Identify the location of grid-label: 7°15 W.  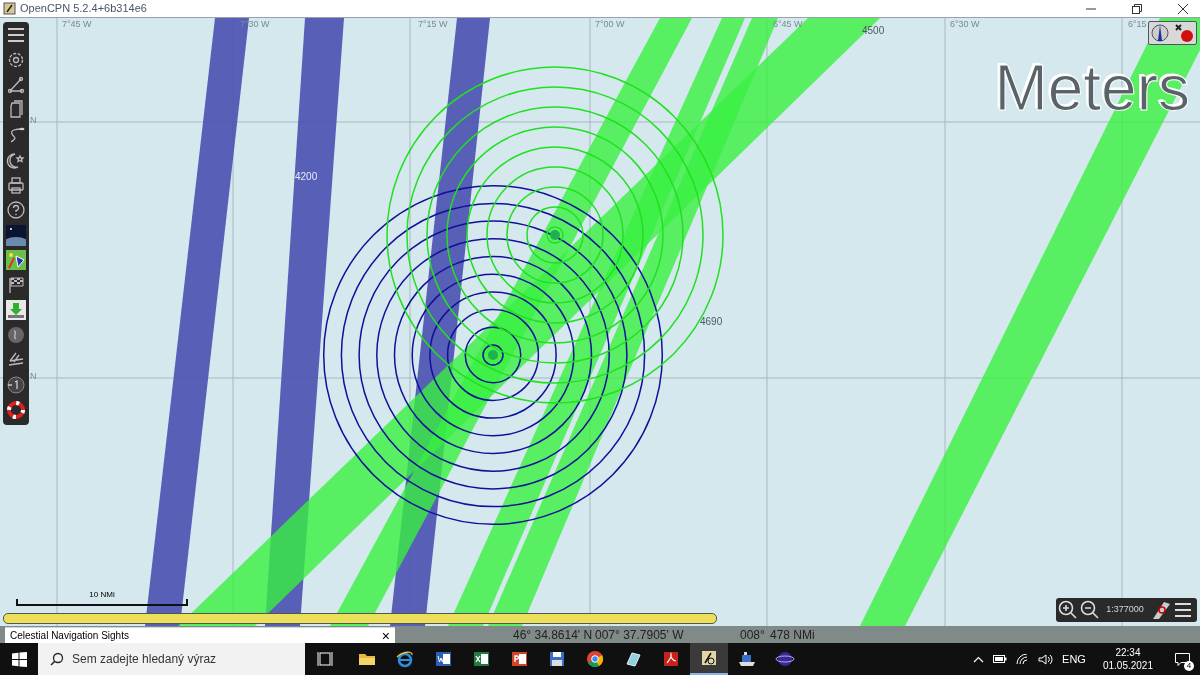
(433, 24).